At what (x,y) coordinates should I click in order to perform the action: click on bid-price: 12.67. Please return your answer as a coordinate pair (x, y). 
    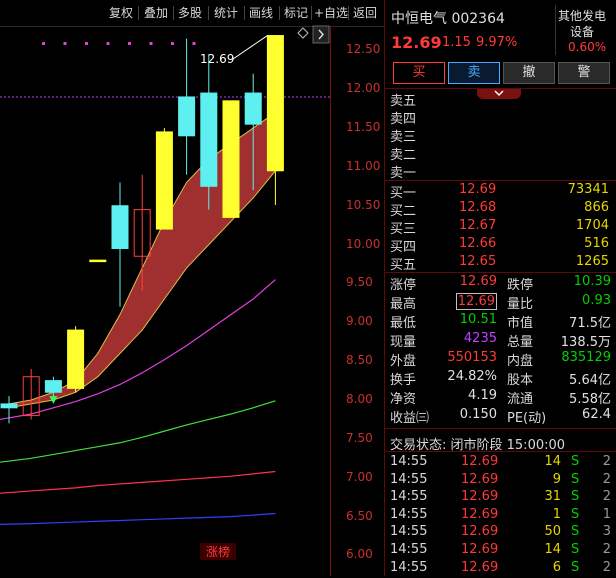
    Looking at the image, I should click on (478, 225).